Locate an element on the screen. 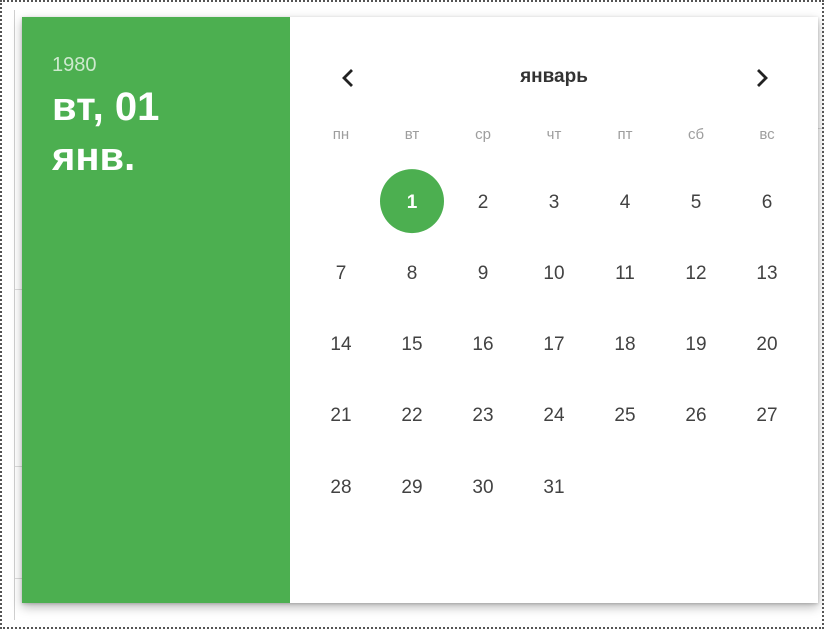 Image resolution: width=824 pixels, height=629 pixels. calendar-day: 3 is located at coordinates (554, 202).